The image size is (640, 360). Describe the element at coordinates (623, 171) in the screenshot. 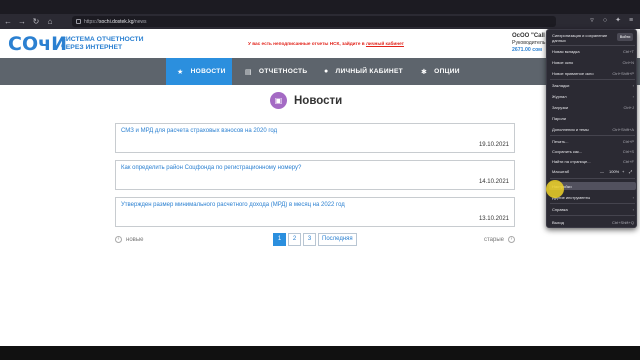

I see `zoom-in-button: +` at that location.